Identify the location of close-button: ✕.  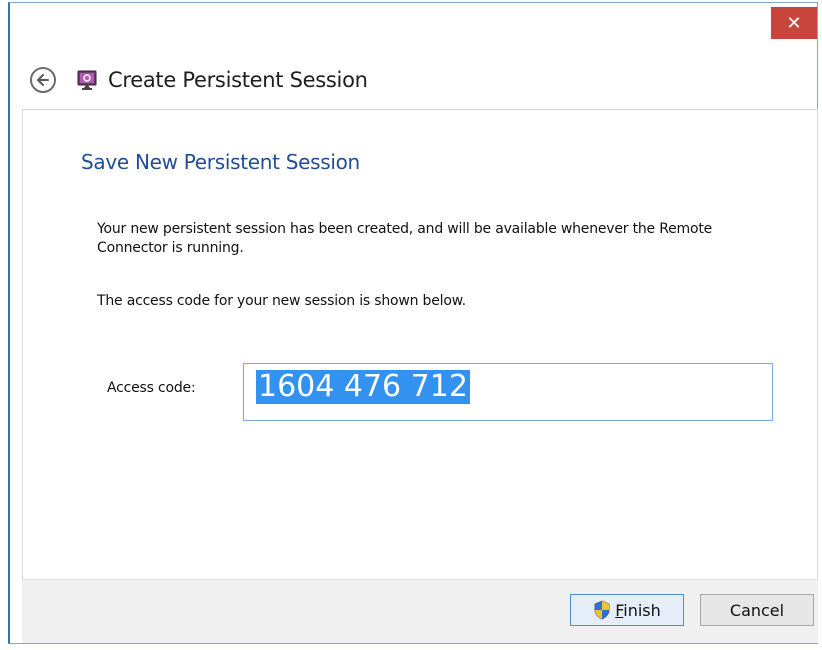
(794, 23).